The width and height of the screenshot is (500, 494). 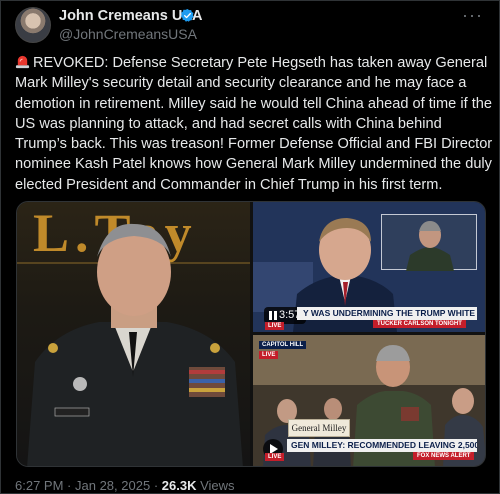 What do you see at coordinates (128, 34) in the screenshot?
I see `author-handle: @JohnCremeansUSA` at bounding box center [128, 34].